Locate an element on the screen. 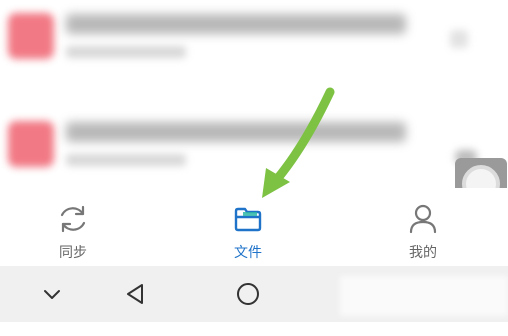  user-icon is located at coordinates (423, 219).